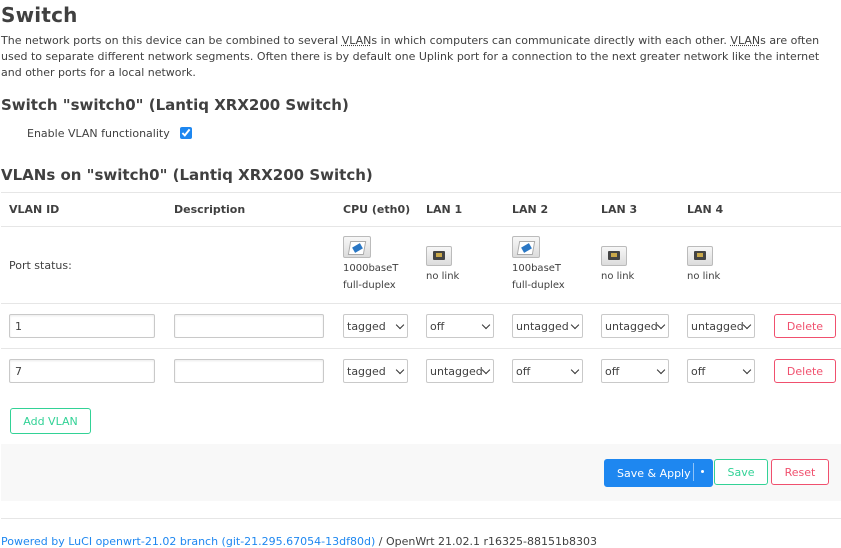 This screenshot has width=841, height=548. I want to click on dropdown-toggle-icon, so click(702, 471).